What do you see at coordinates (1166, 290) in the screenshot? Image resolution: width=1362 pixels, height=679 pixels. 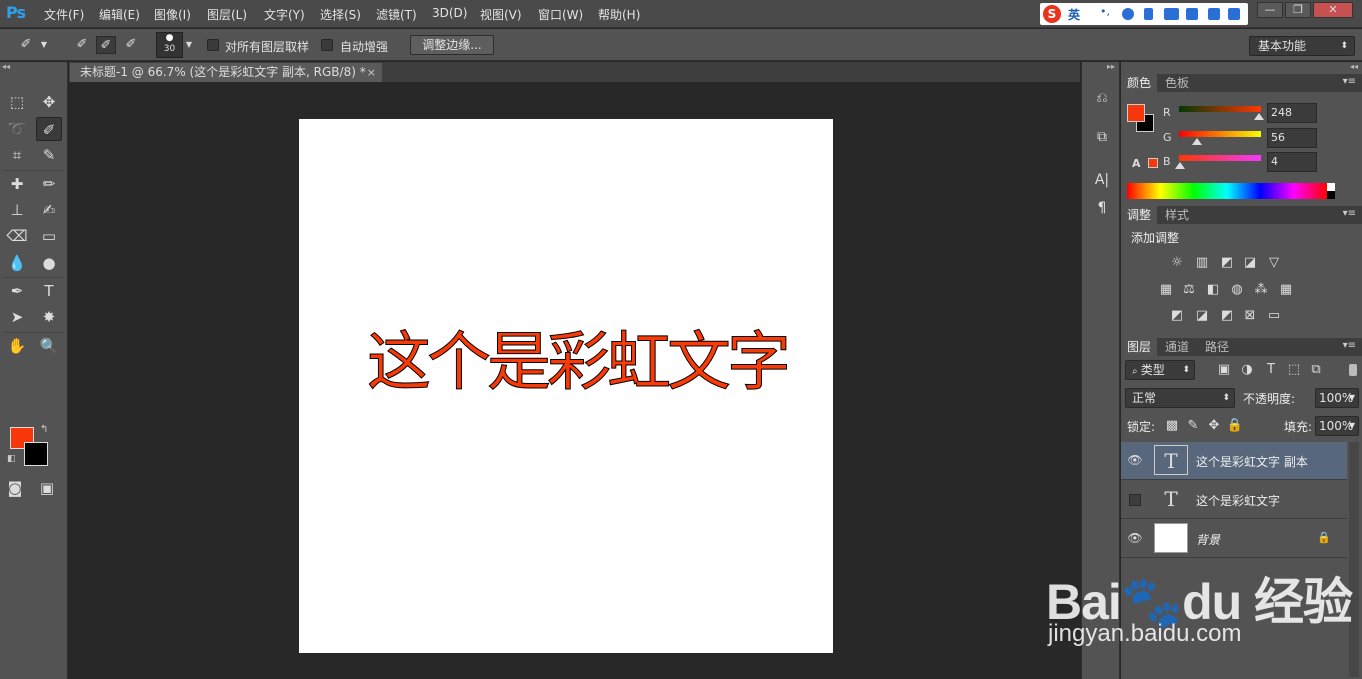 I see `hue-saturation-icon: ▦` at bounding box center [1166, 290].